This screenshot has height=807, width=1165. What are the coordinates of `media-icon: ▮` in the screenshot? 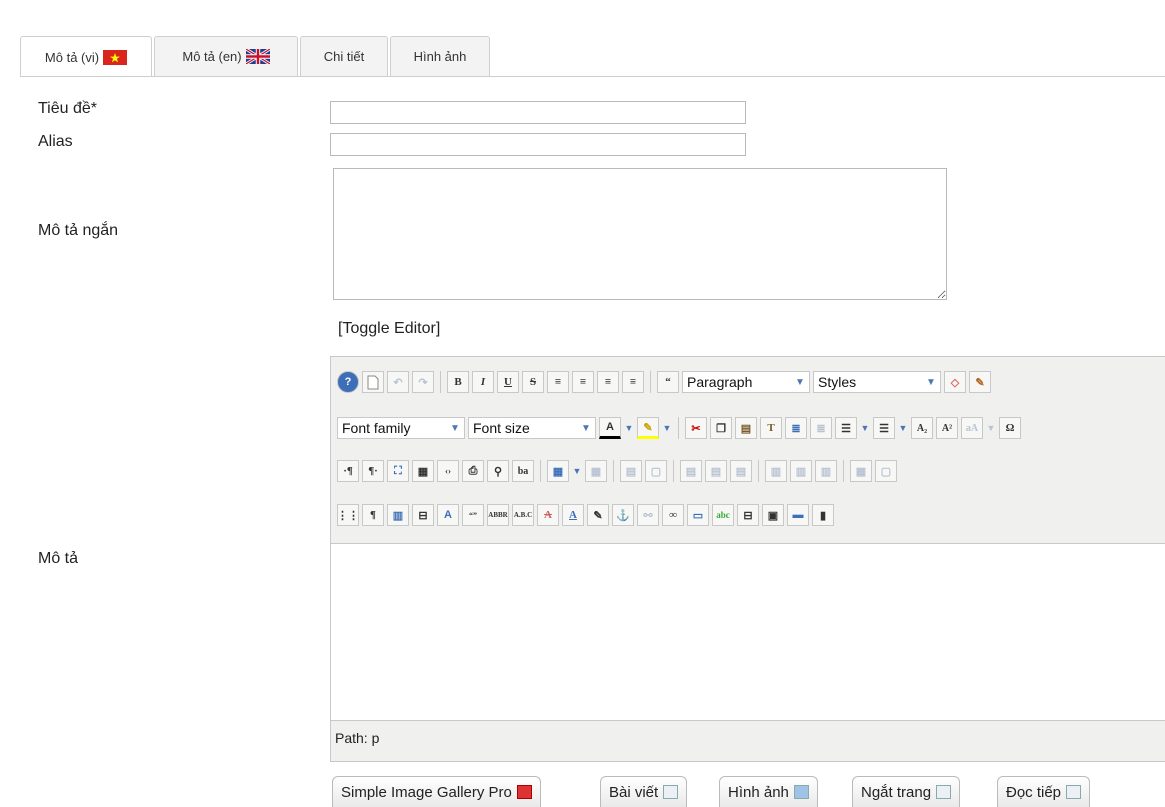 It's located at (823, 515).